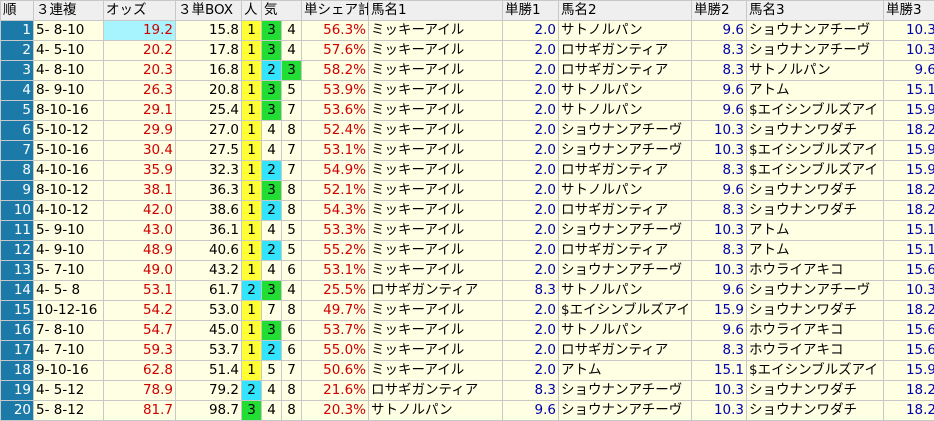 The image size is (934, 421). I want to click on win-share-total: 53.6%, so click(335, 111).